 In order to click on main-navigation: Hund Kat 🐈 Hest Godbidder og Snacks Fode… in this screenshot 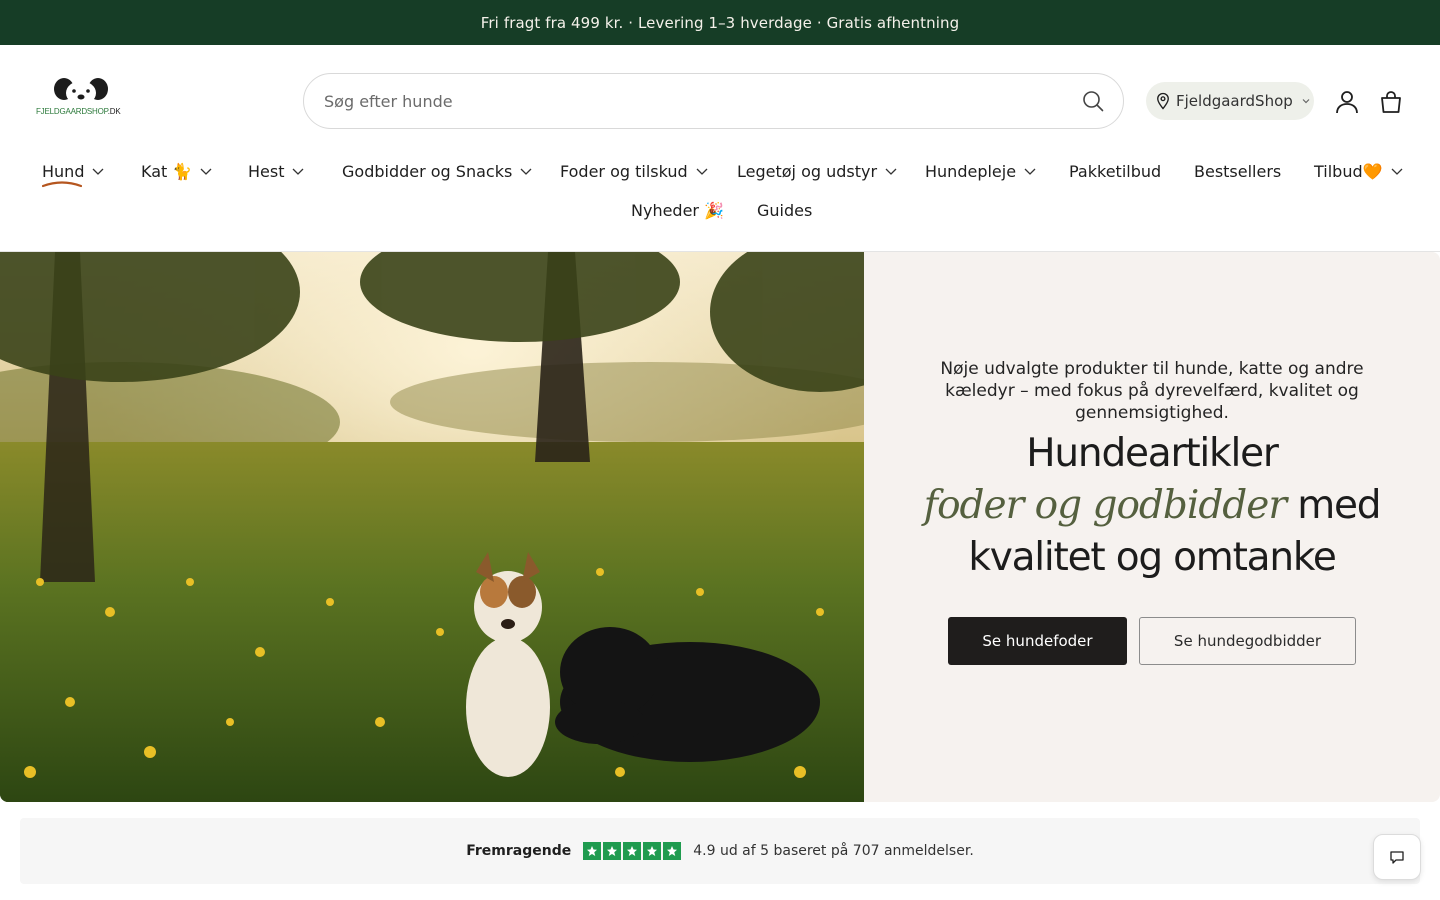, I will do `click(720, 203)`.